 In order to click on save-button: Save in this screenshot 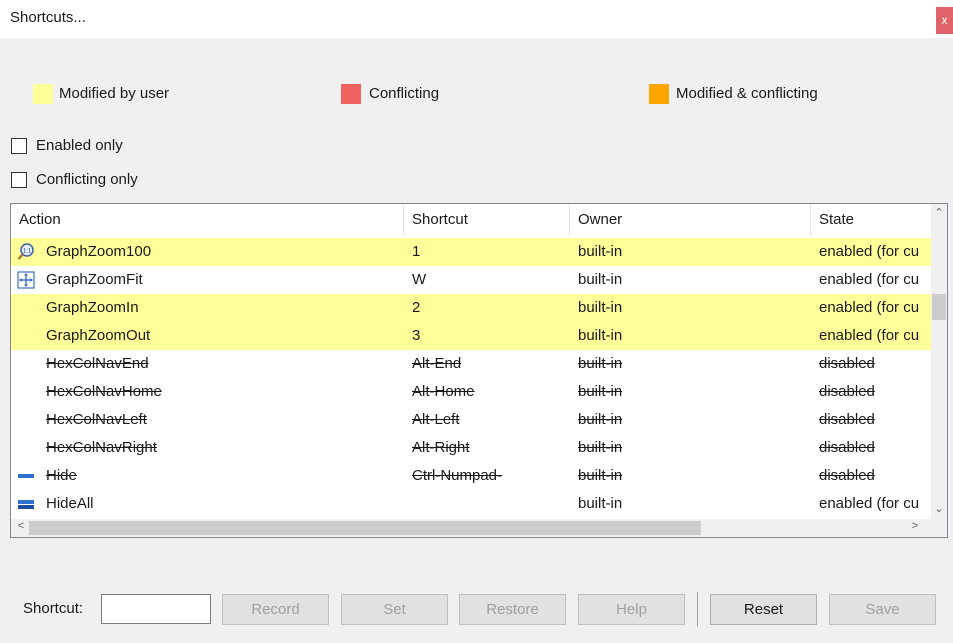, I will do `click(882, 609)`.